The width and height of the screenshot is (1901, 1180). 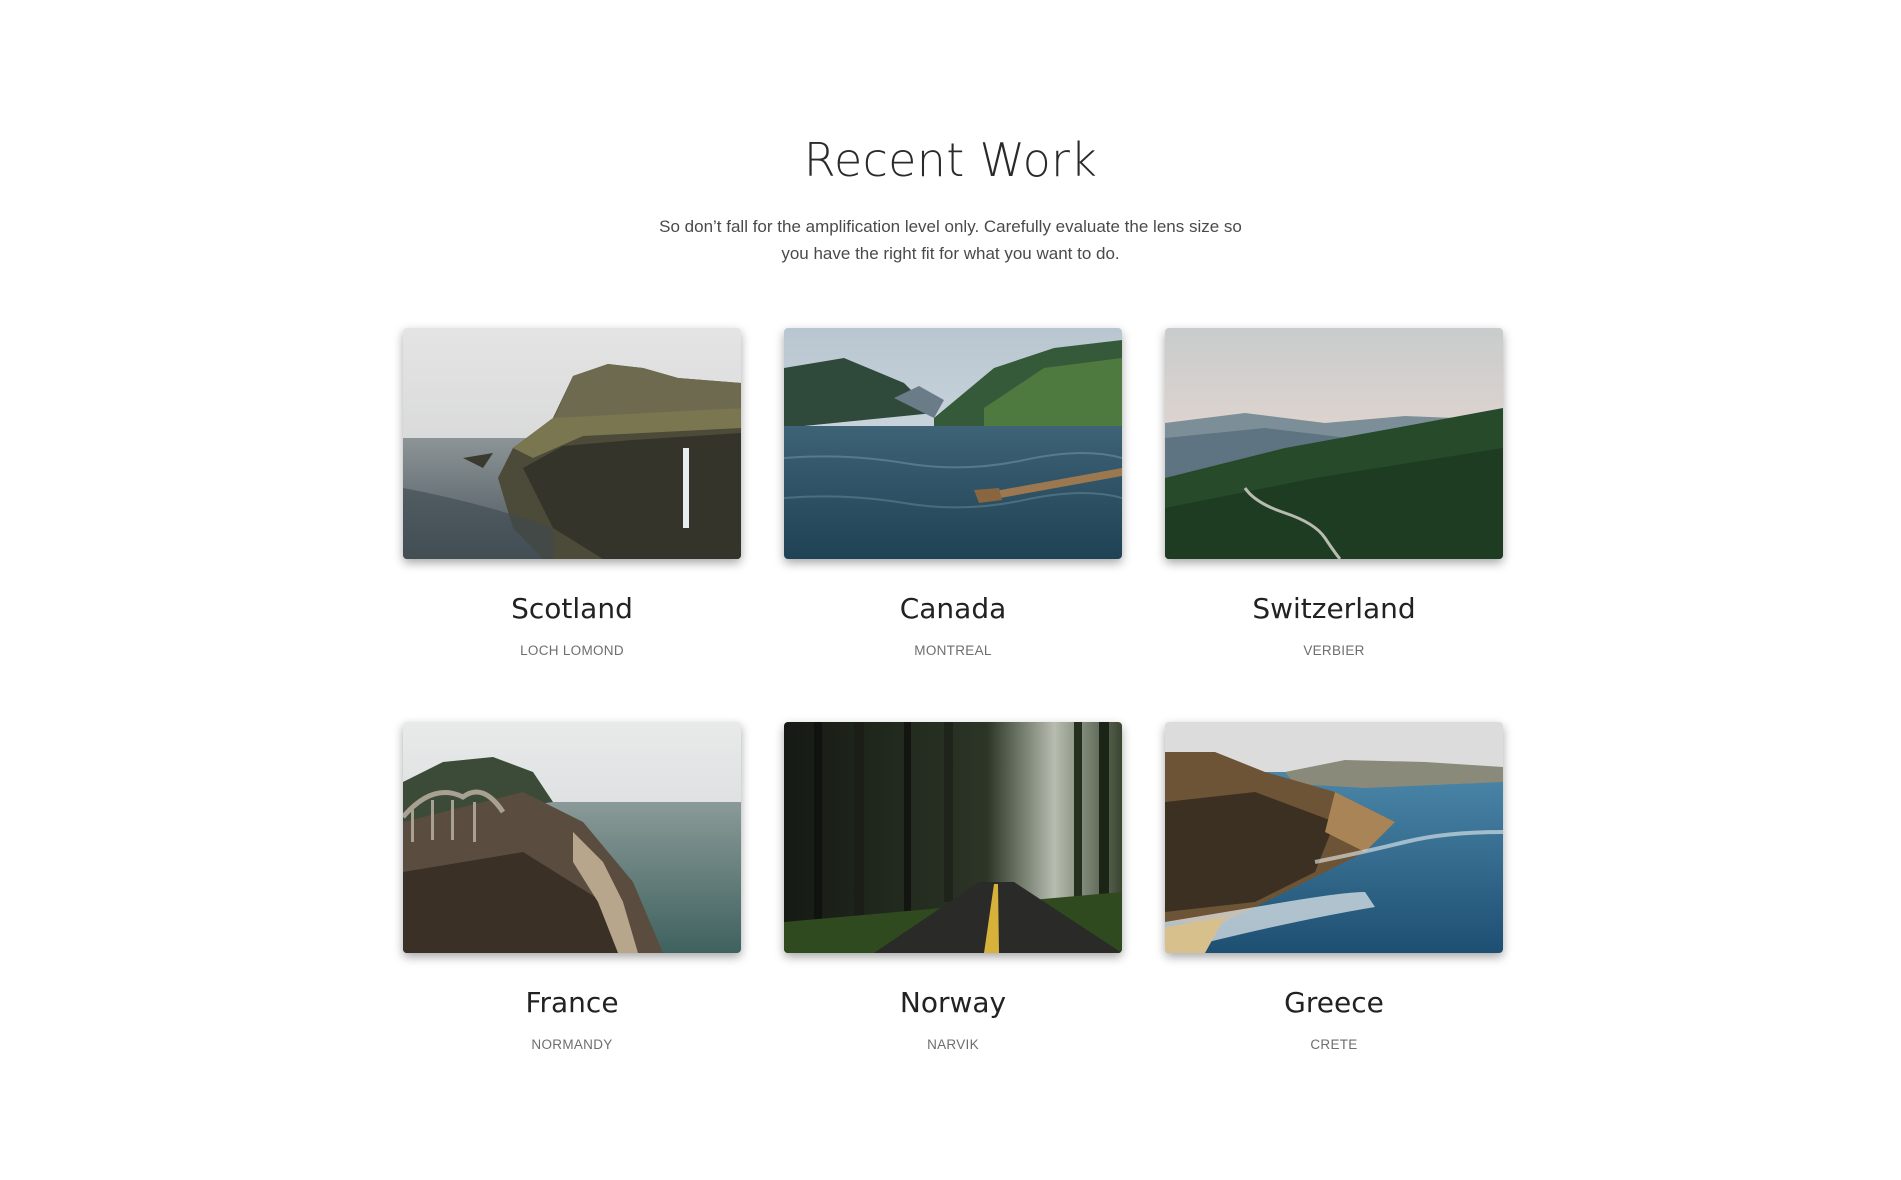 I want to click on project-card: France NORMANDY, so click(x=572, y=919).